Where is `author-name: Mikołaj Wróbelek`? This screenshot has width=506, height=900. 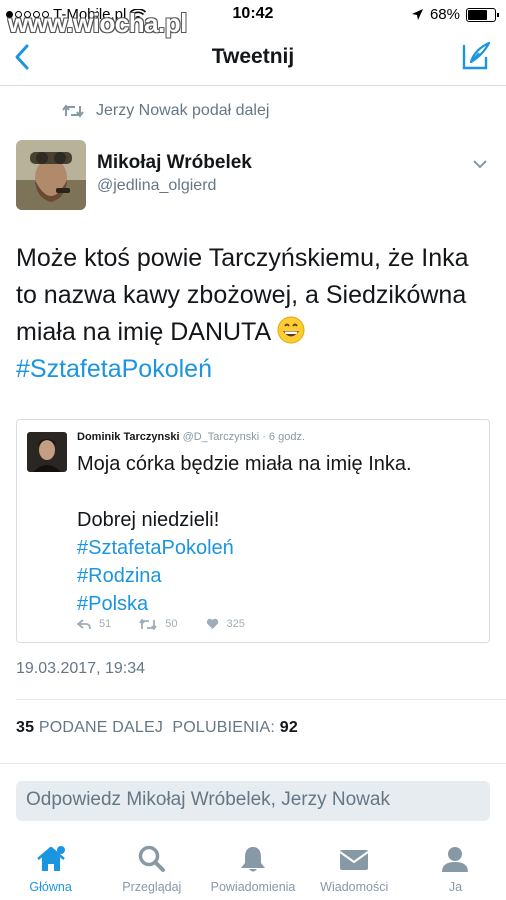 author-name: Mikołaj Wróbelek is located at coordinates (174, 163).